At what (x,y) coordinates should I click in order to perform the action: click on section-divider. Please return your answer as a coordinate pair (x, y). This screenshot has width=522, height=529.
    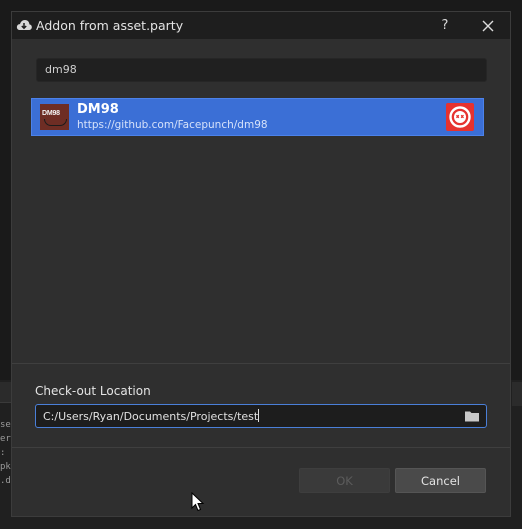
    Looking at the image, I should click on (261, 363).